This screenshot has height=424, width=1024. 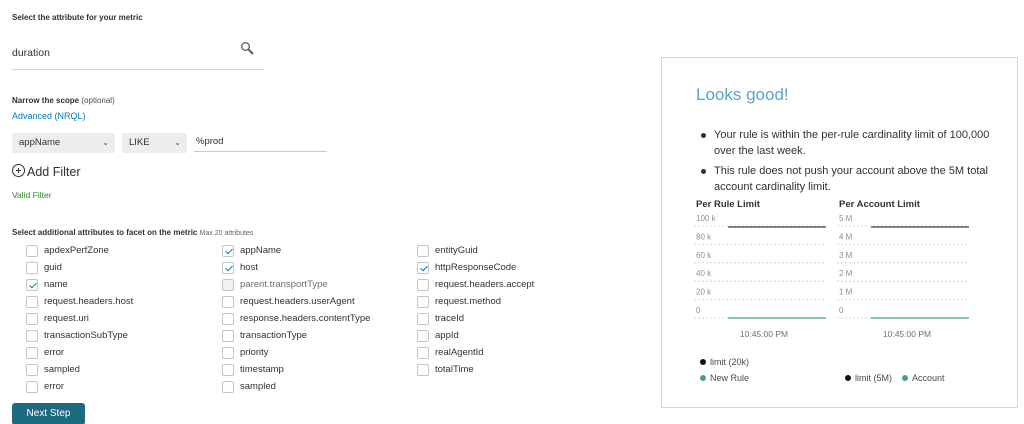 I want to click on facet-checkbox-label: httpResponseCode, so click(x=476, y=267).